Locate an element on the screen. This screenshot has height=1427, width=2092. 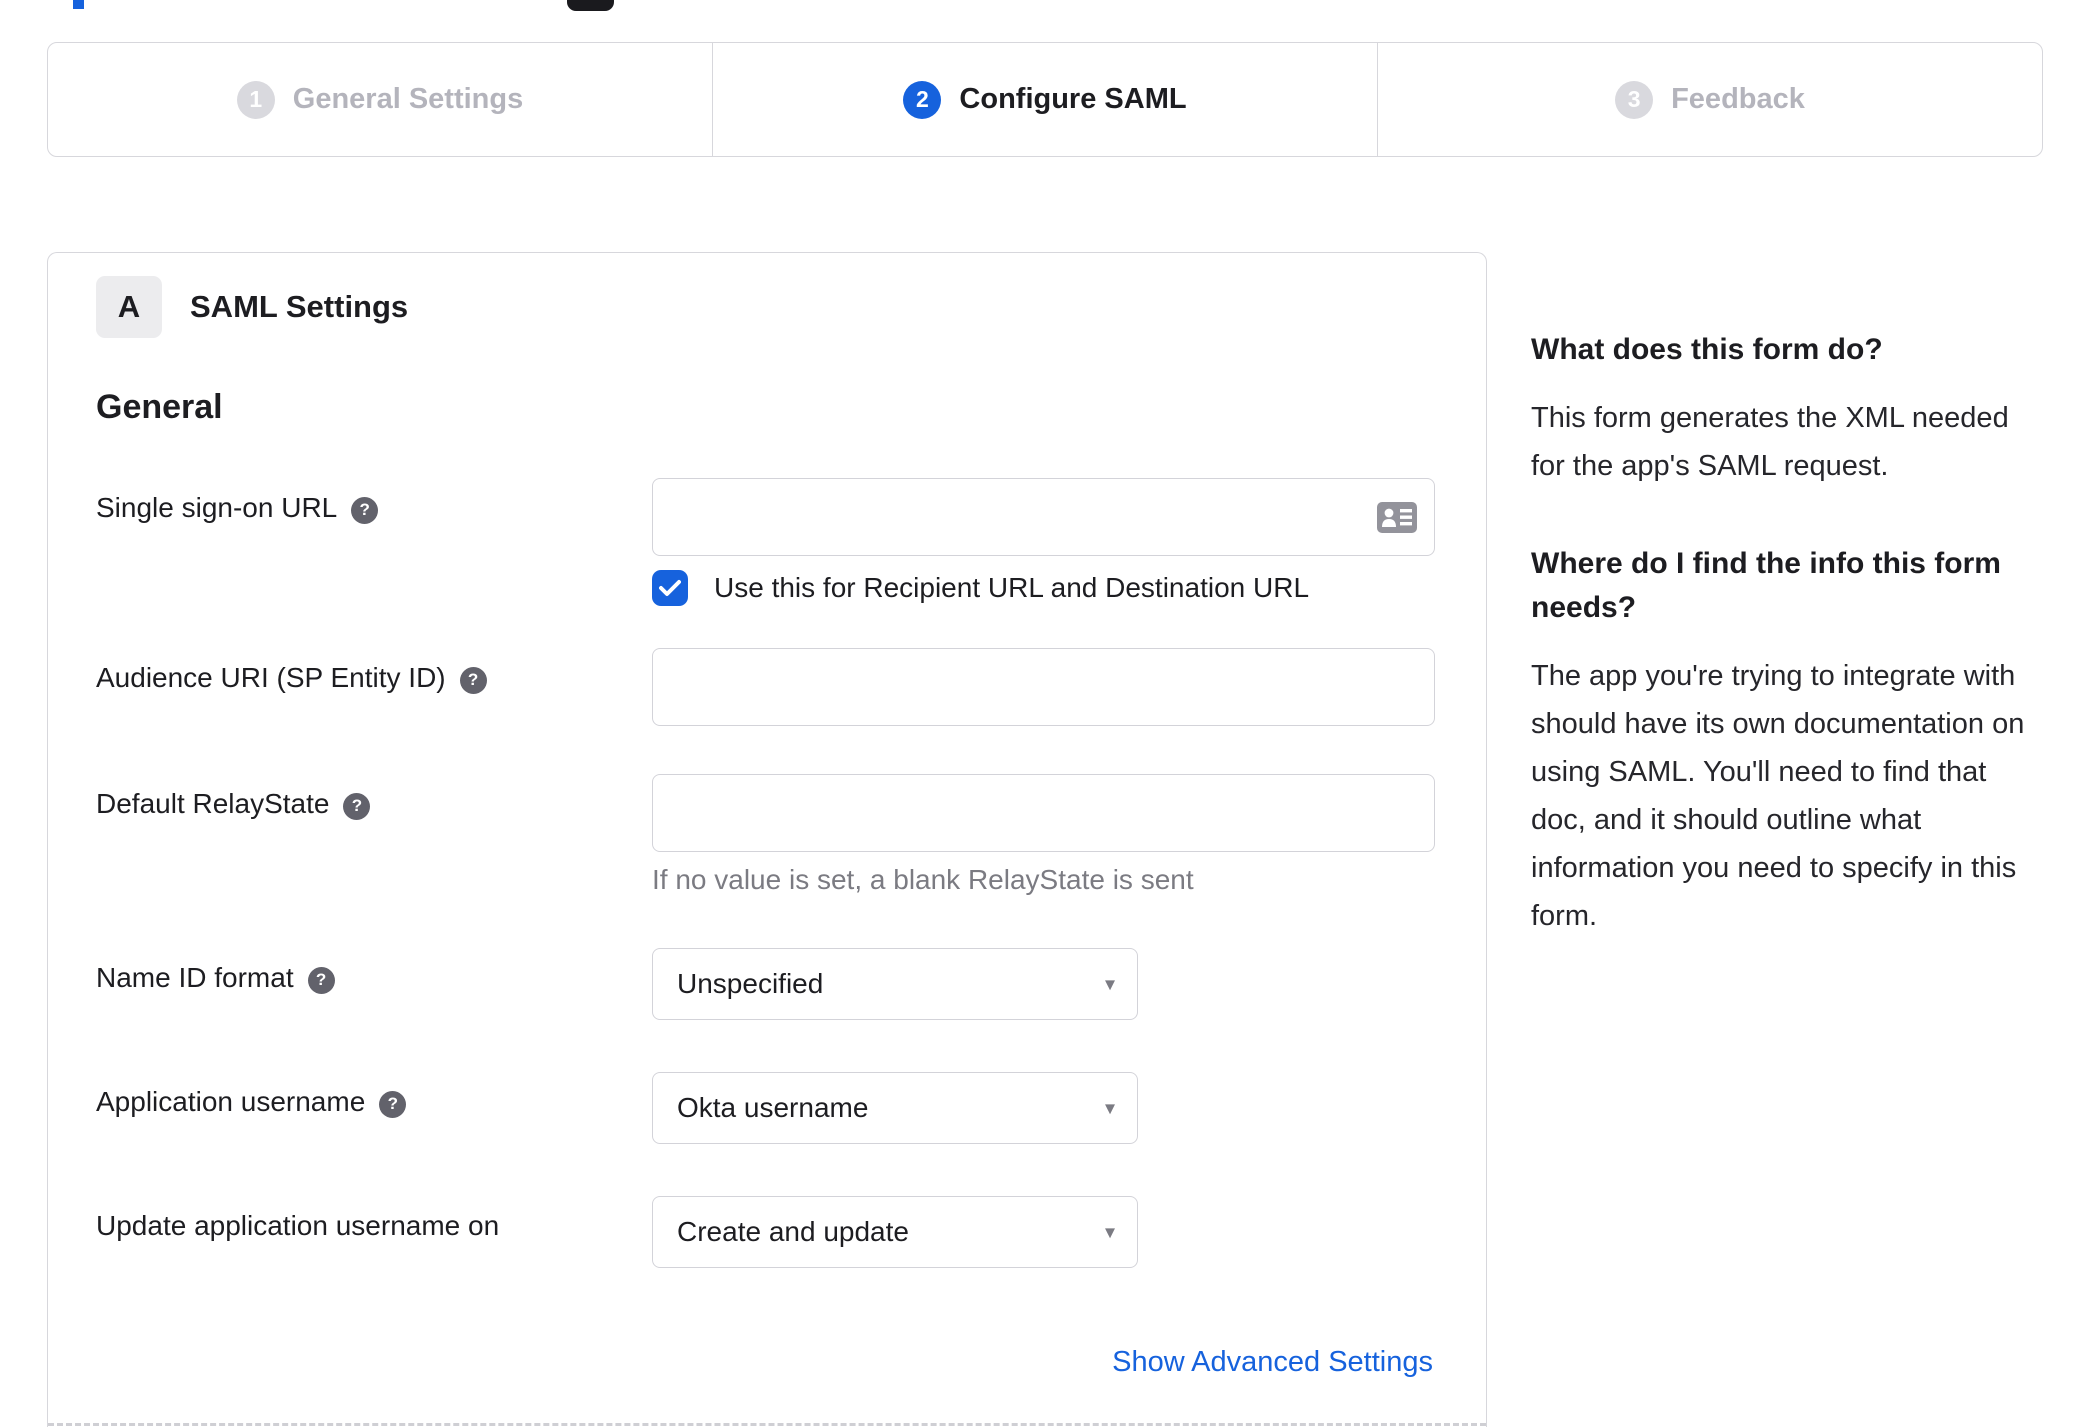
checkmark-icon is located at coordinates (670, 588).